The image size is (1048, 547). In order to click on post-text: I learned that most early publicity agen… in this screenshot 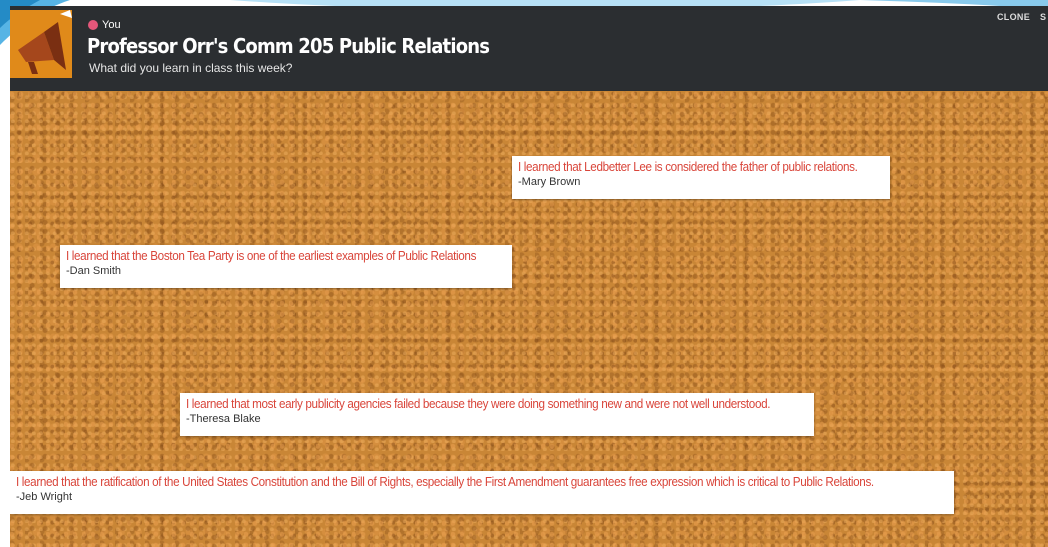, I will do `click(478, 403)`.